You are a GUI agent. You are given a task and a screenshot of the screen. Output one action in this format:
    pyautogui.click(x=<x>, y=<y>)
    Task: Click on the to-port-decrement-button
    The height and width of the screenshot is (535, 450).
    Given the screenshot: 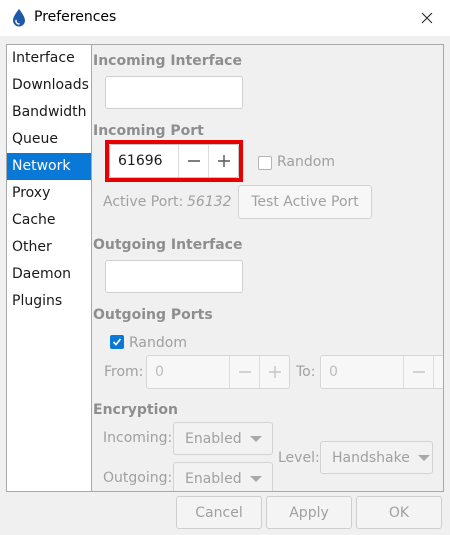 What is the action you would take?
    pyautogui.click(x=418, y=372)
    